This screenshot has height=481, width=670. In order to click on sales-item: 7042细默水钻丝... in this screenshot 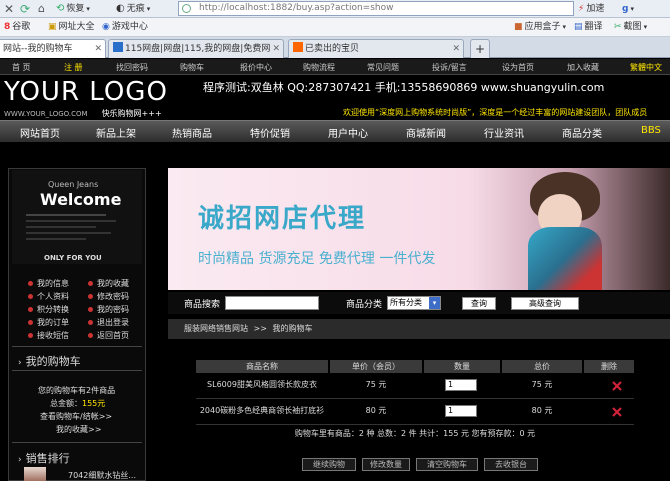, I will do `click(102, 475)`.